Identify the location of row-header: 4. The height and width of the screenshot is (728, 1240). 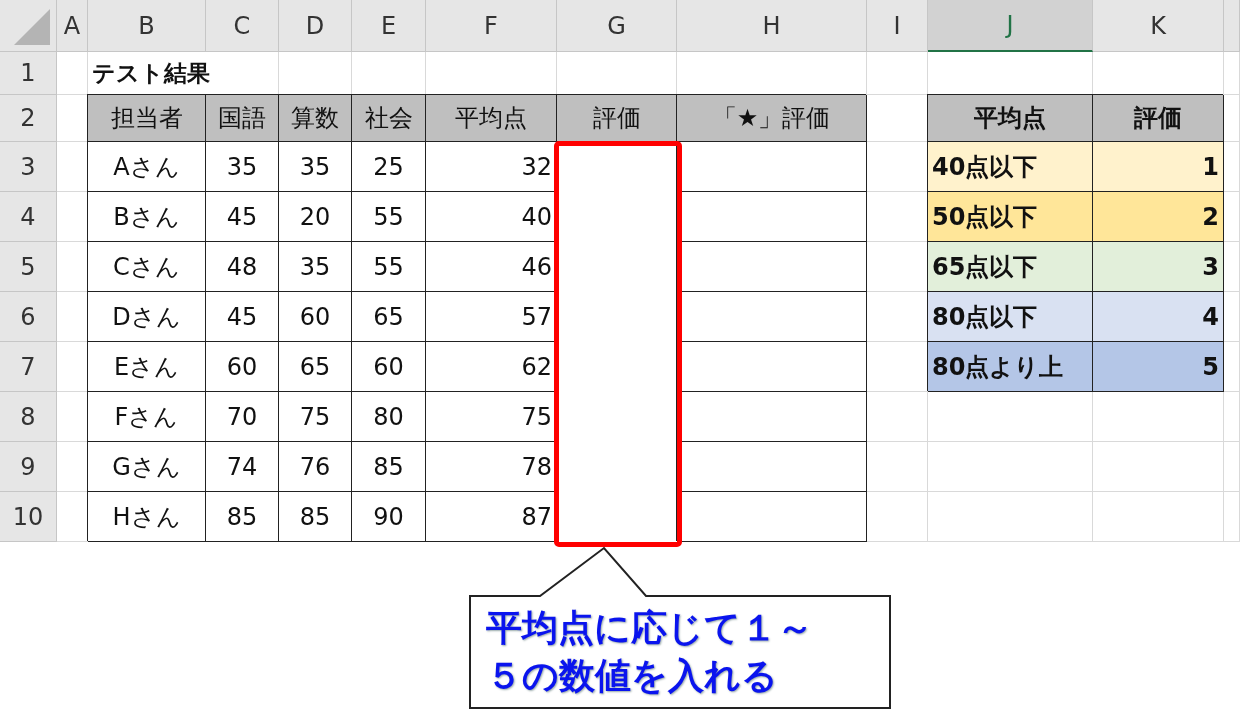
(28, 217).